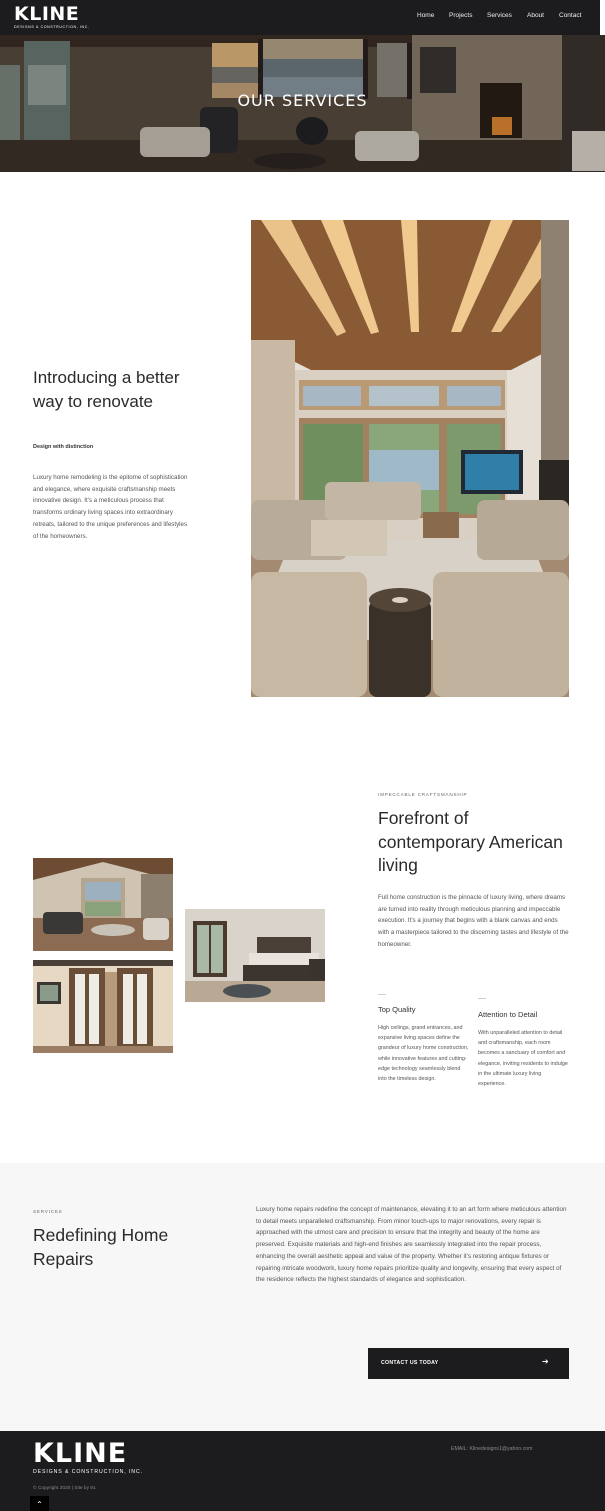 This screenshot has height=1511, width=605. I want to click on nav-services: Services, so click(499, 15).